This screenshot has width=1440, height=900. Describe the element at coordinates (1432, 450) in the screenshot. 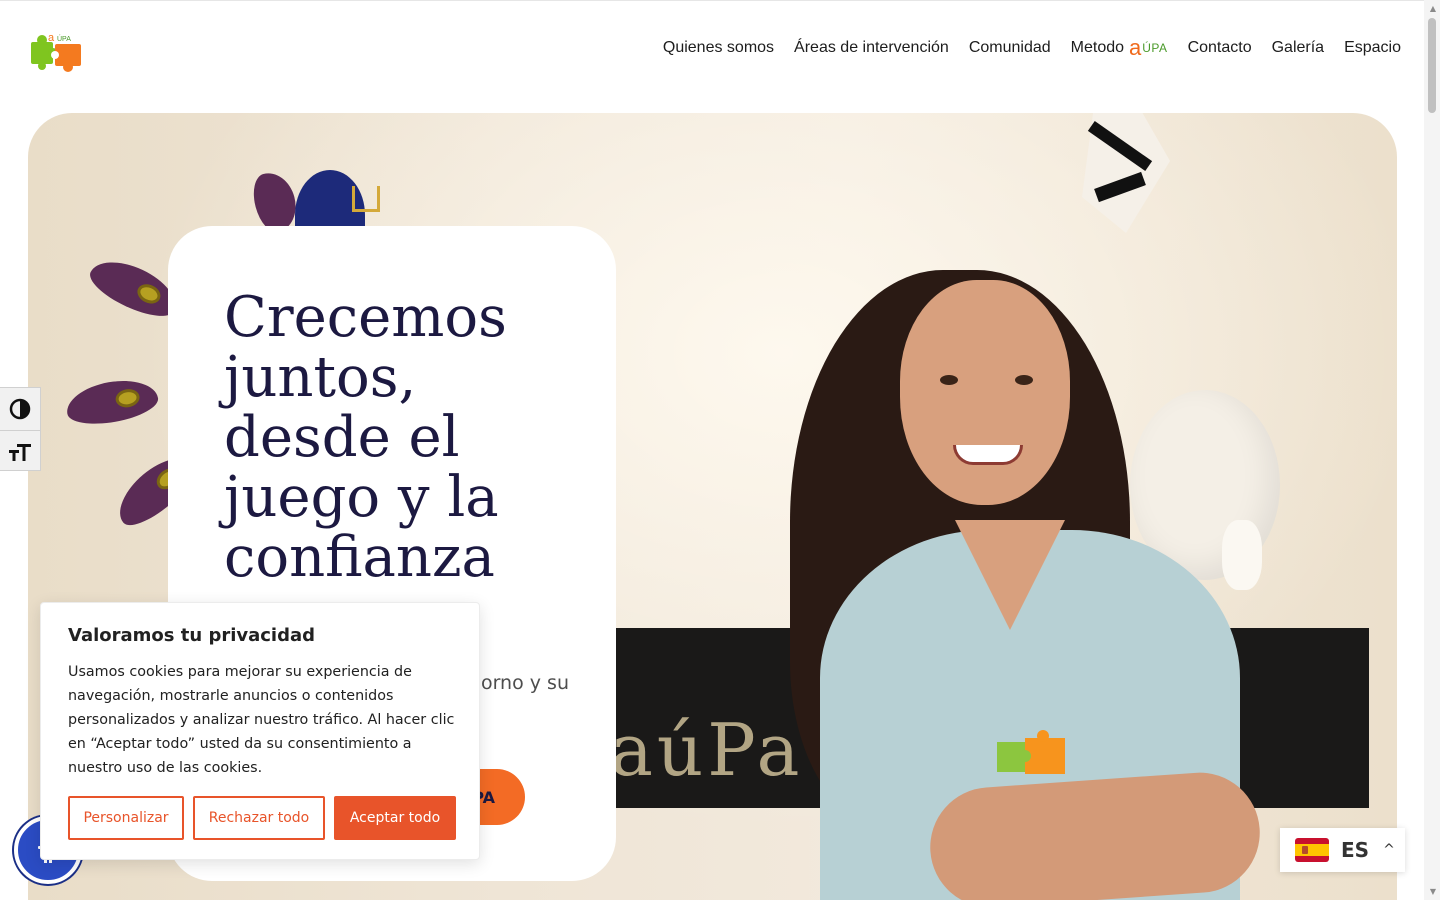

I see `page-scrollbar: ▲ ▼` at that location.